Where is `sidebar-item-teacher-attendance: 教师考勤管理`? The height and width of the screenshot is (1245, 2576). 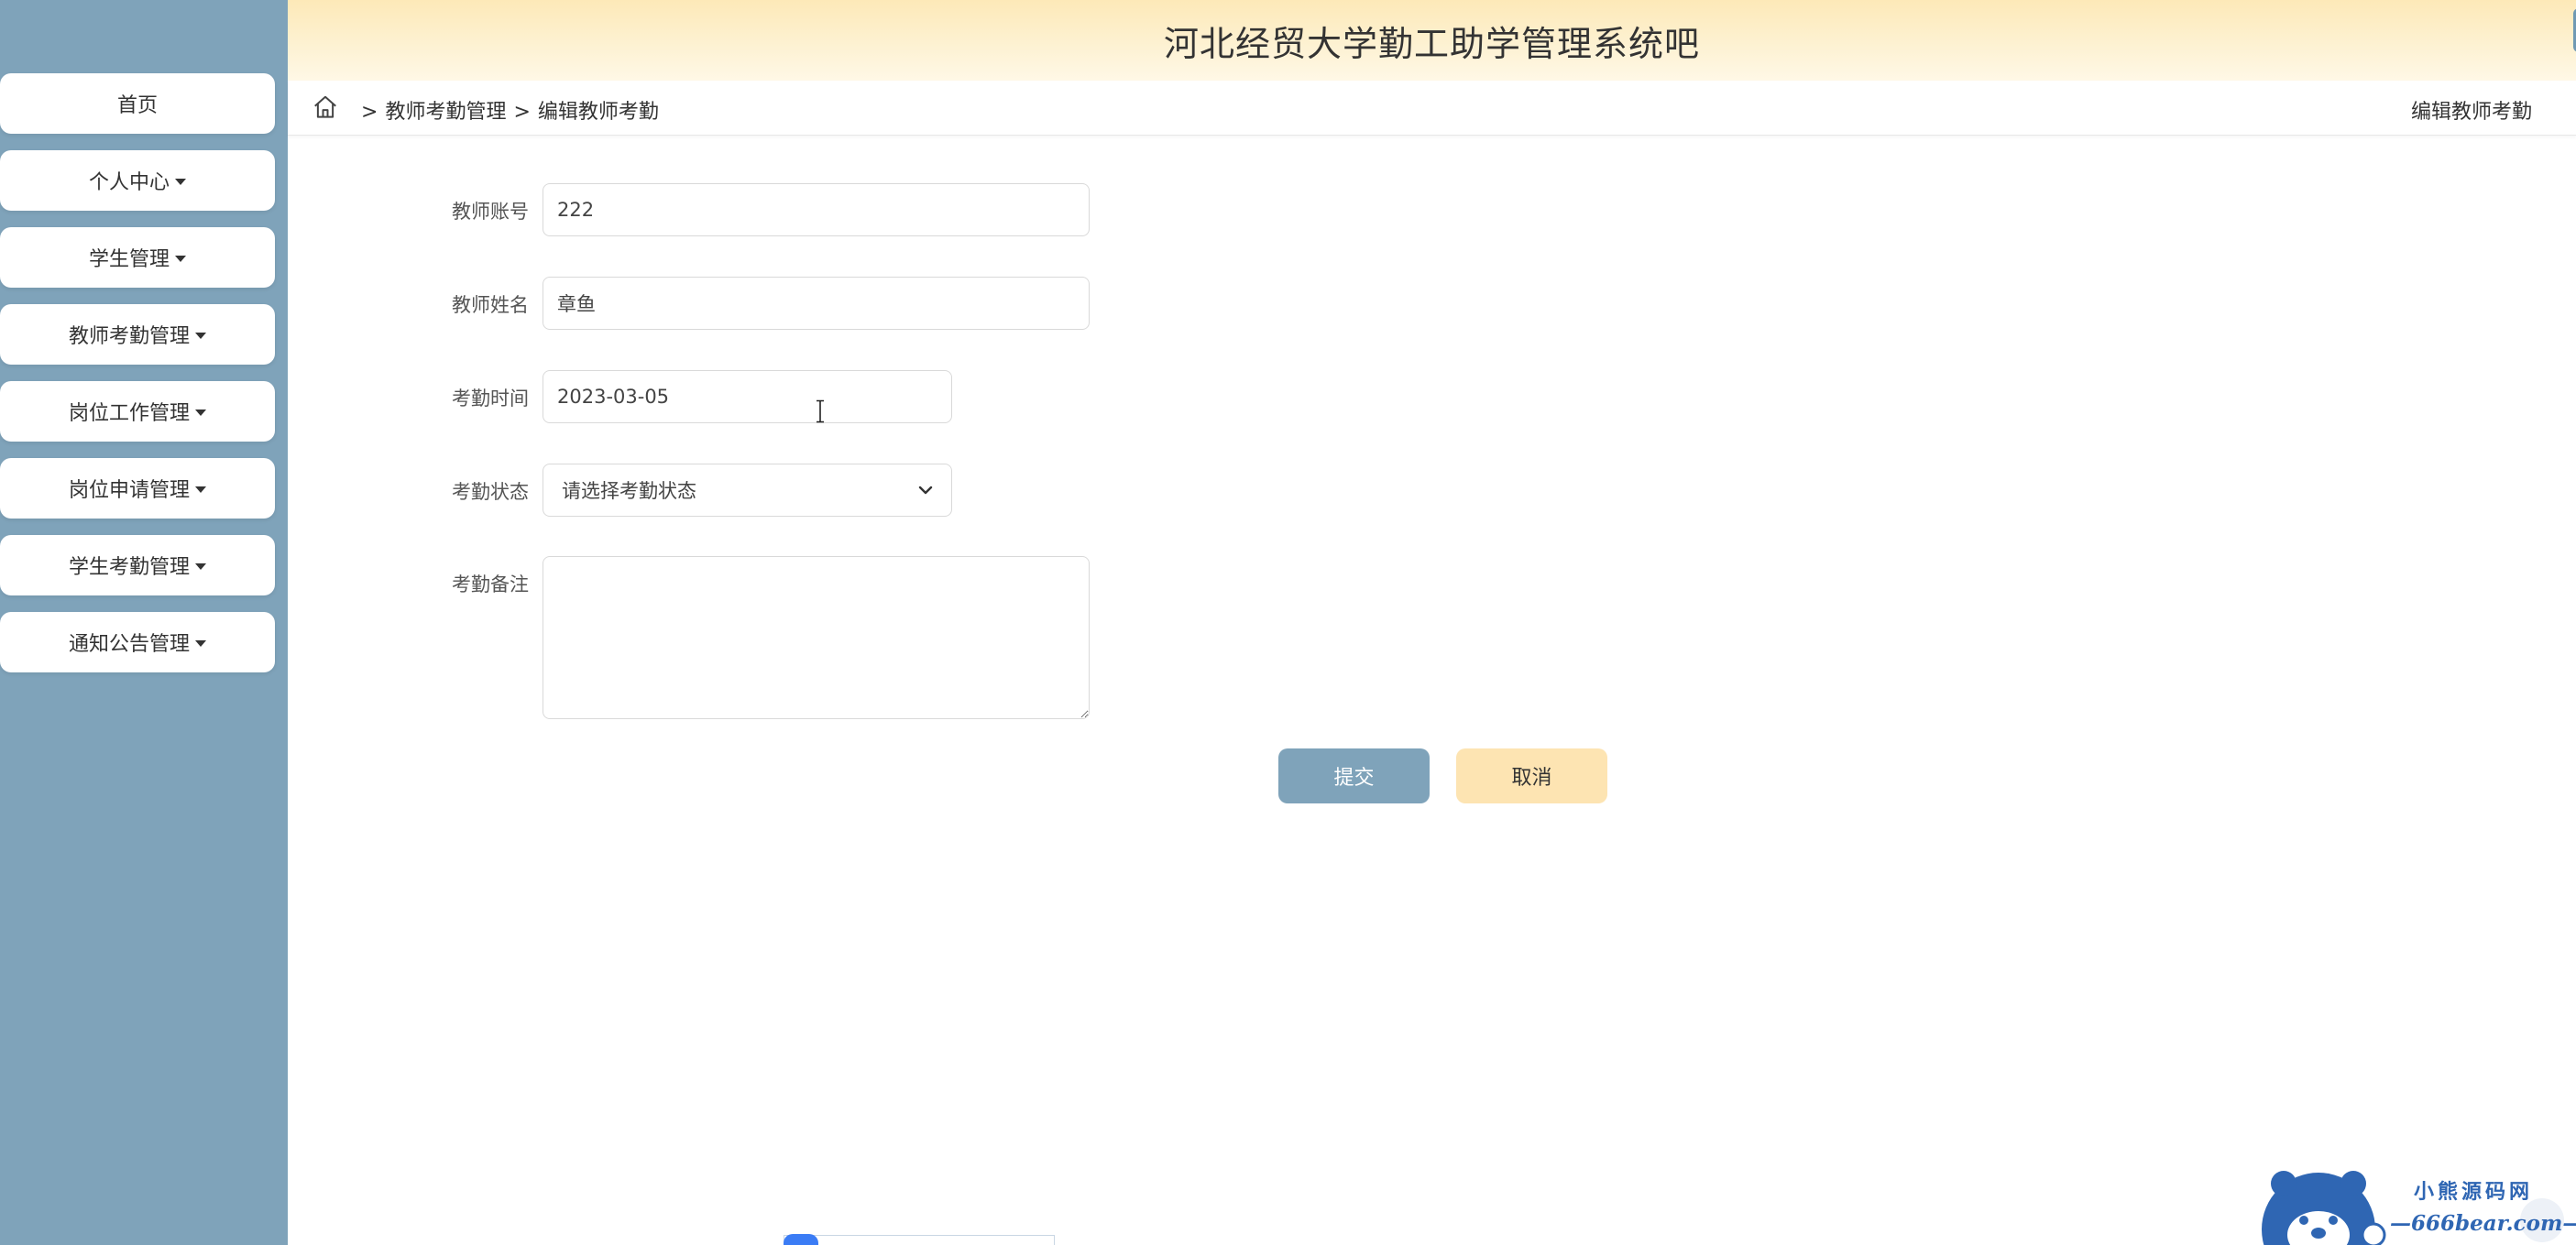
sidebar-item-teacher-attendance: 教师考勤管理 is located at coordinates (137, 334).